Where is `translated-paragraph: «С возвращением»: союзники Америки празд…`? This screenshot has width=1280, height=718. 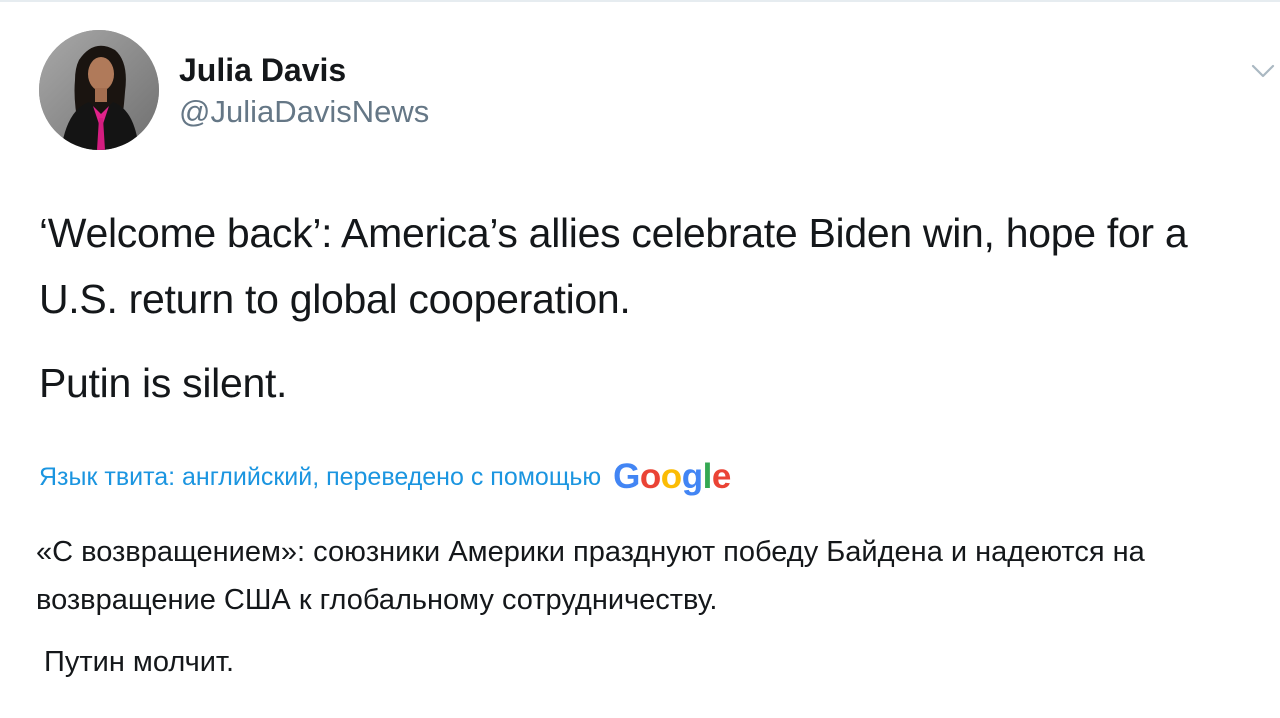
translated-paragraph: «С возвращением»: союзники Америки празд… is located at coordinates (590, 576).